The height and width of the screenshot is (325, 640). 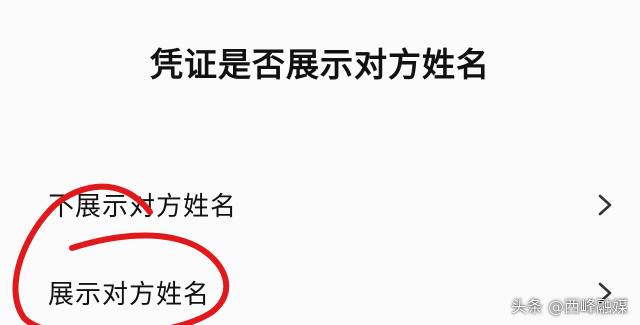 I want to click on option-label: 不展示对方姓名, so click(x=143, y=207).